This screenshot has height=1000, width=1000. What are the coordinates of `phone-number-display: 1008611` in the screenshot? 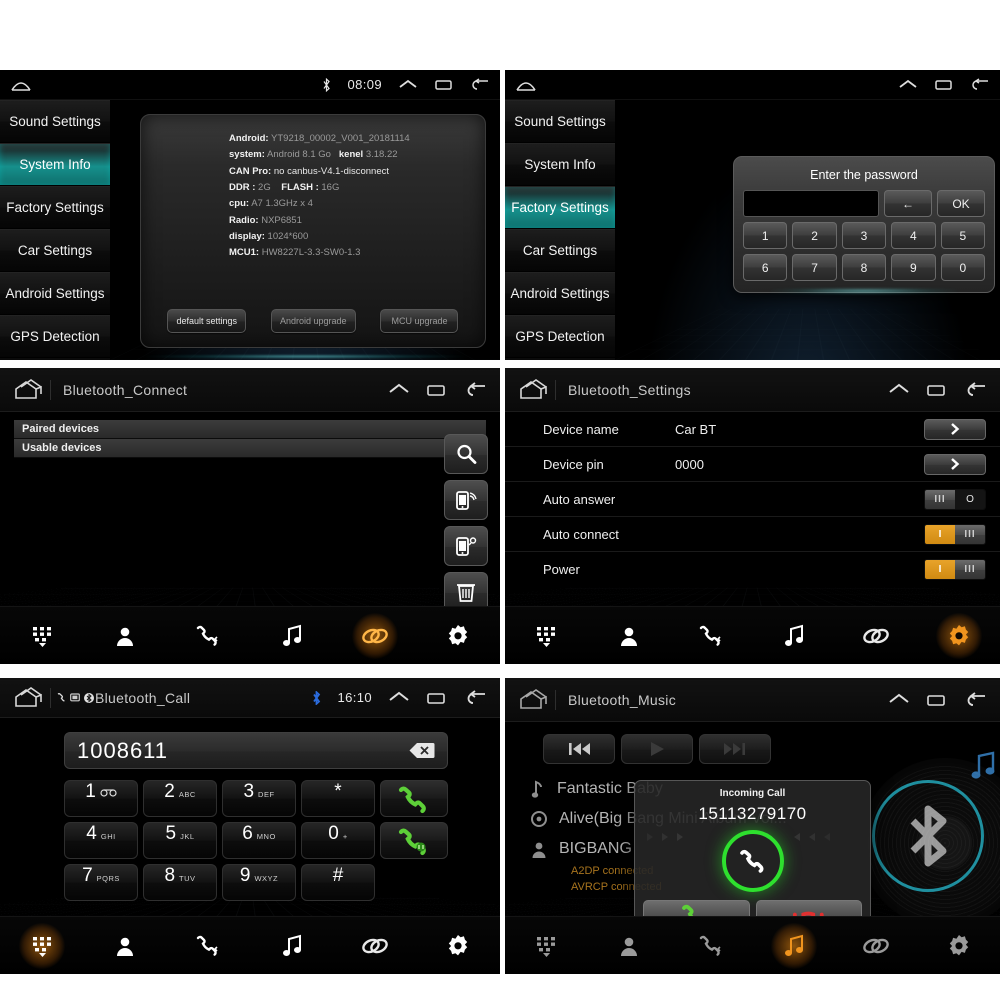 It's located at (256, 750).